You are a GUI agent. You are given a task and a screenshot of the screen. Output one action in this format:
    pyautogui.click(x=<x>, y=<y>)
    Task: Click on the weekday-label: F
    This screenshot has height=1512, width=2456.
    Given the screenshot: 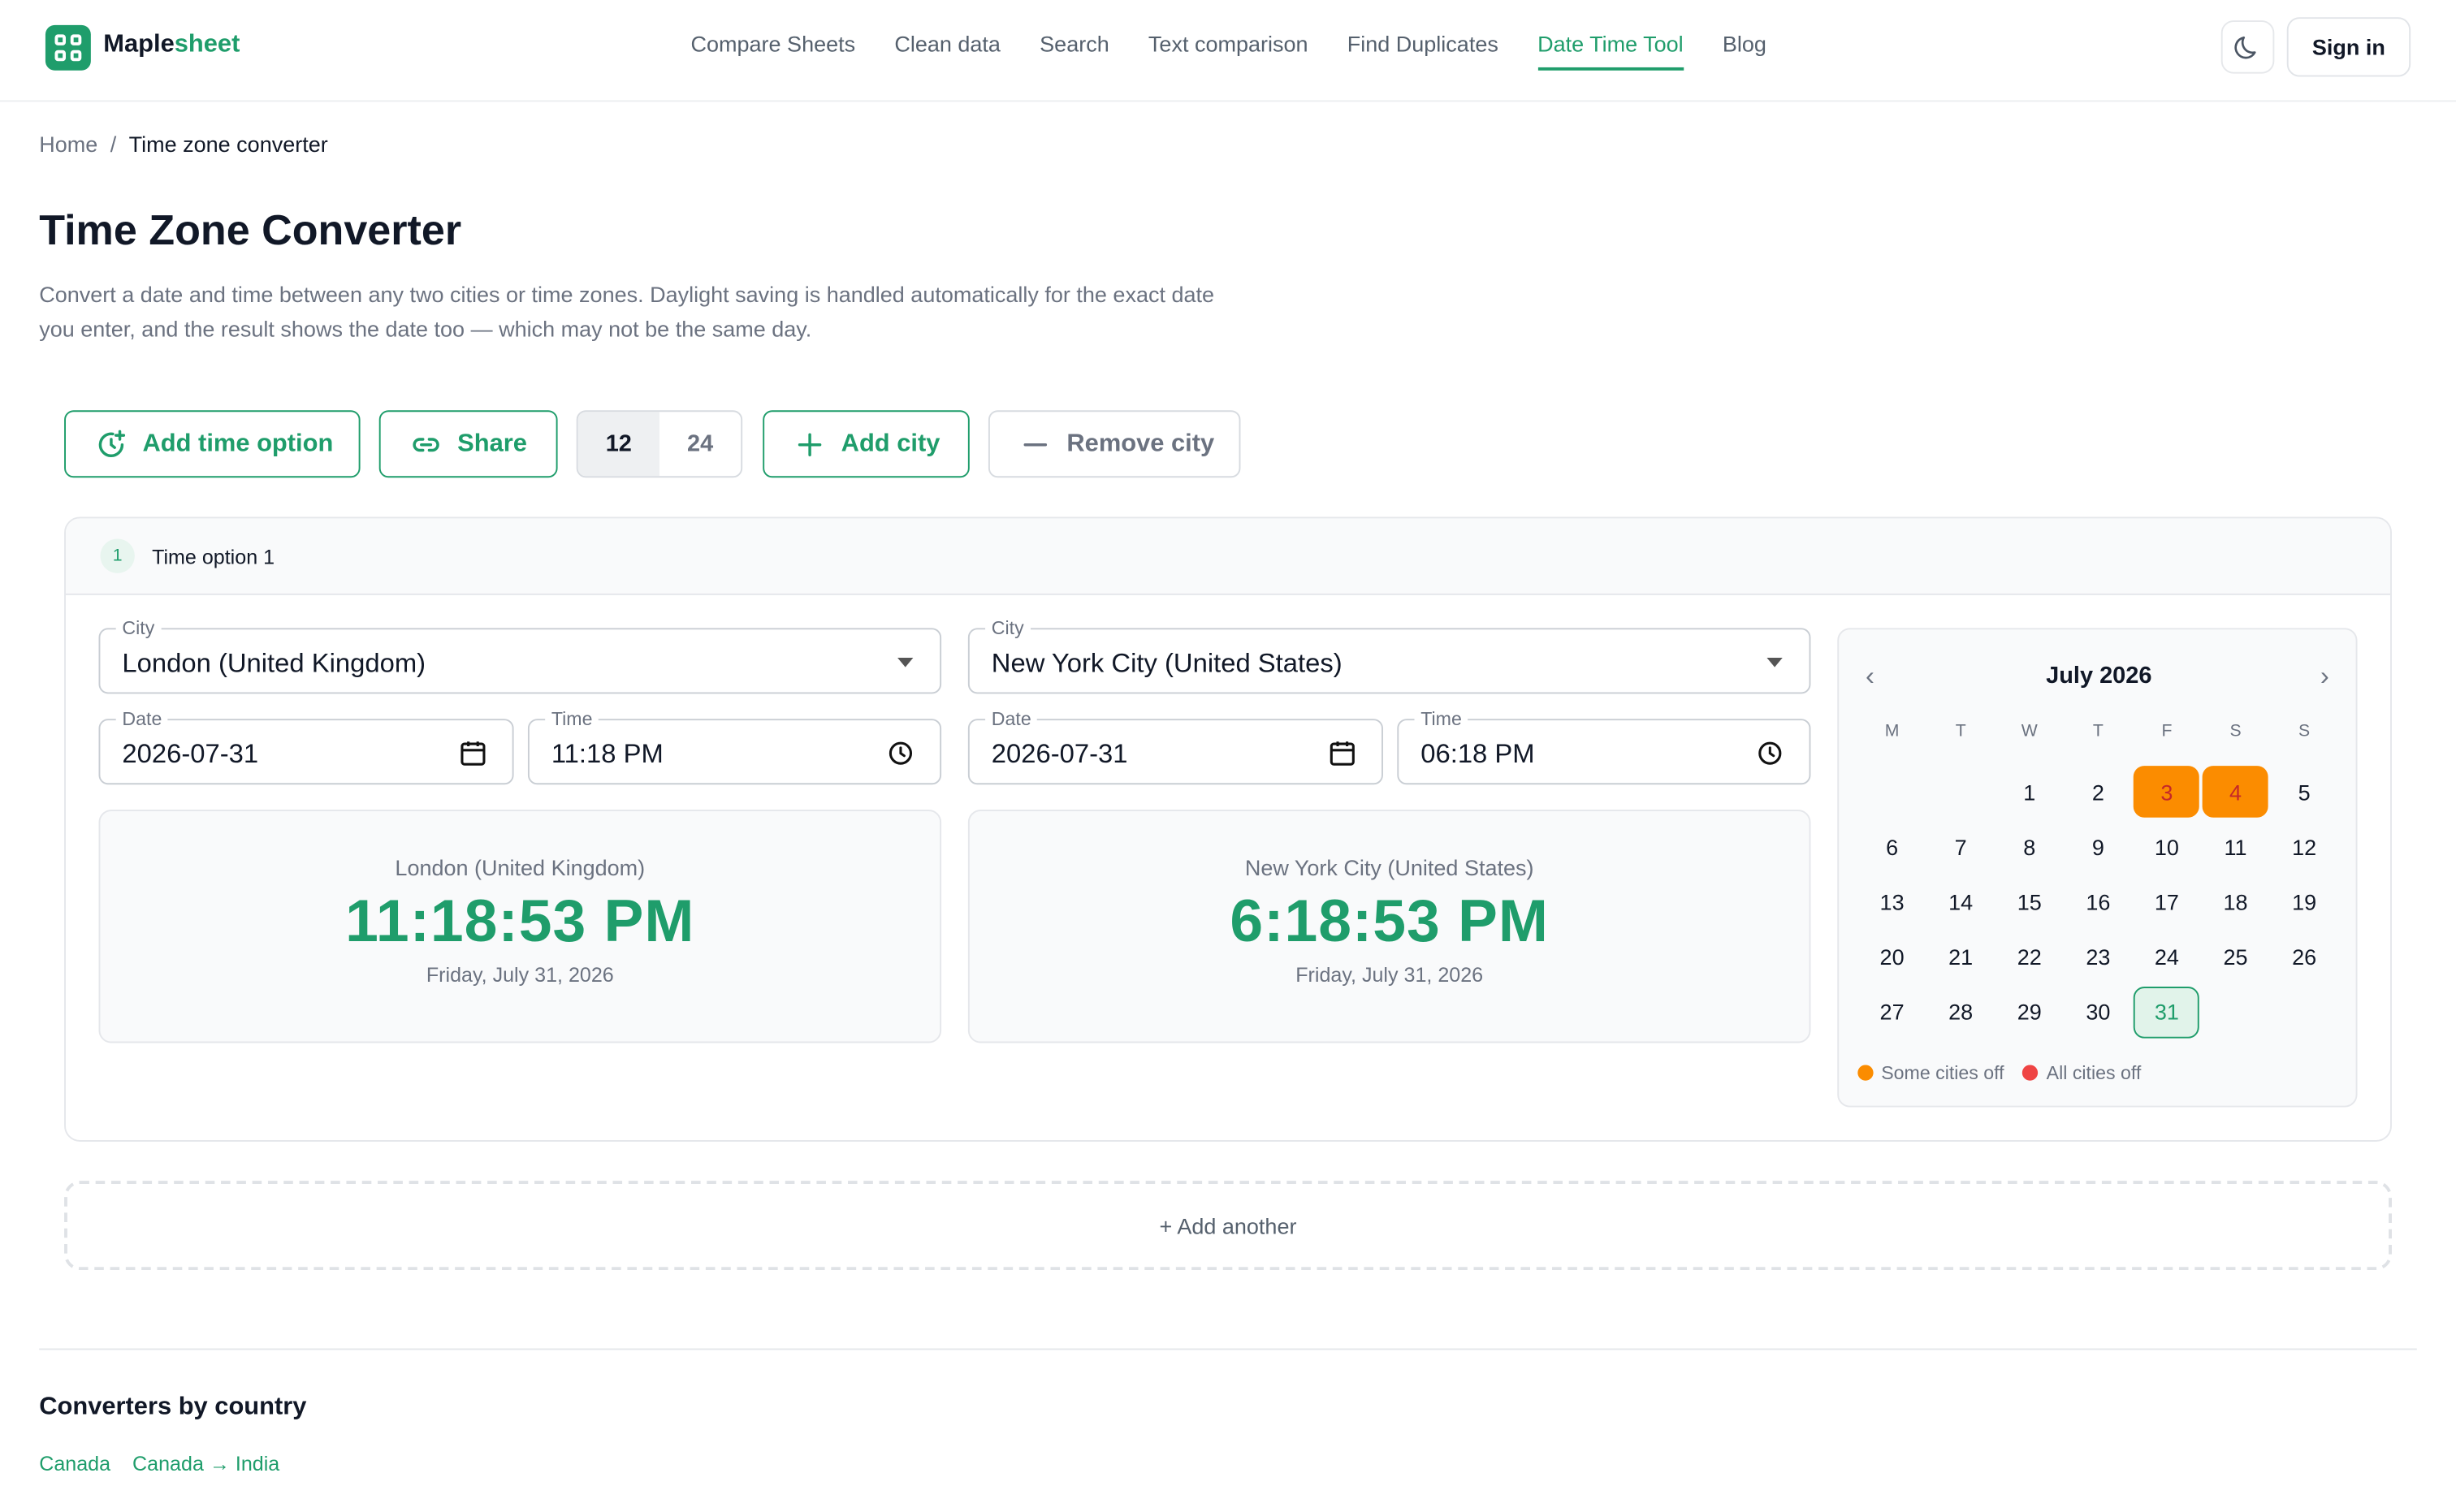 What is the action you would take?
    pyautogui.click(x=2167, y=731)
    